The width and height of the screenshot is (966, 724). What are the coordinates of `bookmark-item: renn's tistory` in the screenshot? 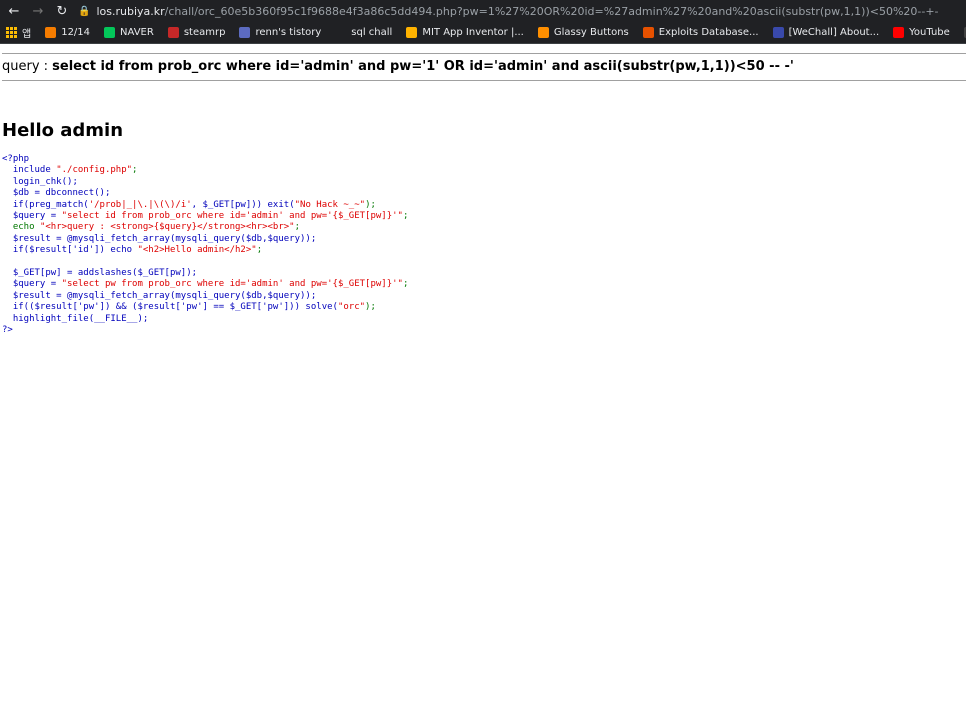 It's located at (280, 32).